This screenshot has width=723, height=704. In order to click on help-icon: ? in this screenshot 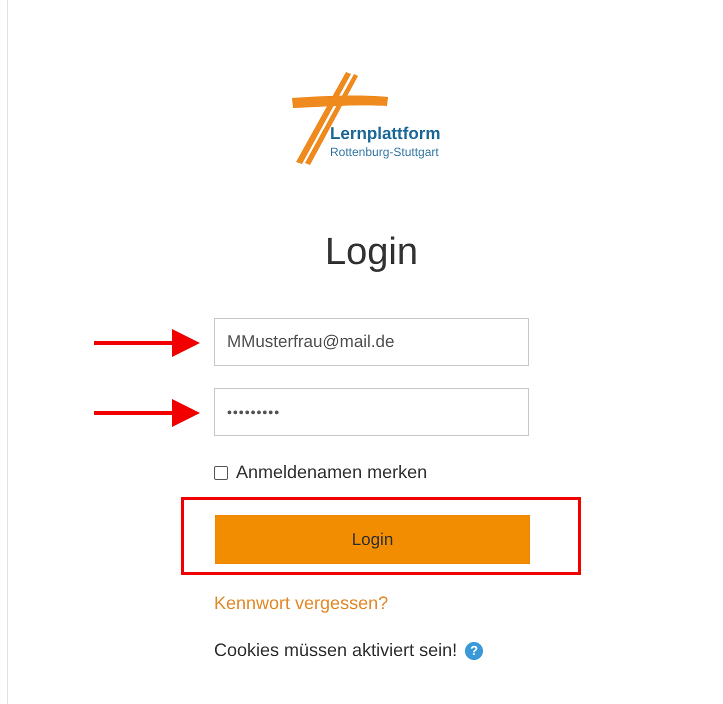, I will do `click(474, 651)`.